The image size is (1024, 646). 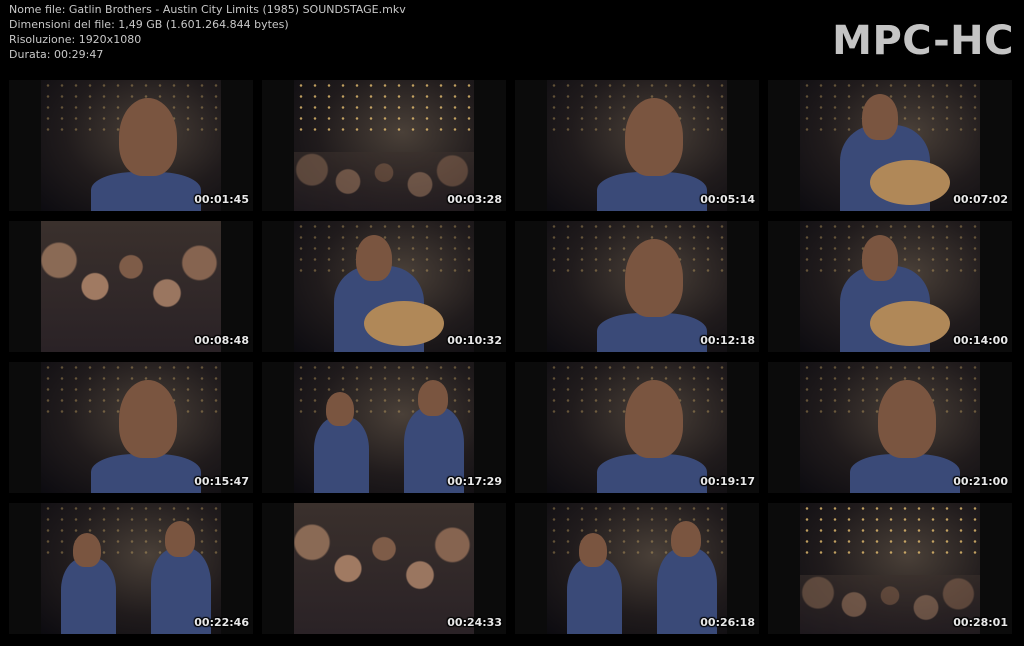 I want to click on timestamp-label: 00:12:18, so click(x=727, y=340).